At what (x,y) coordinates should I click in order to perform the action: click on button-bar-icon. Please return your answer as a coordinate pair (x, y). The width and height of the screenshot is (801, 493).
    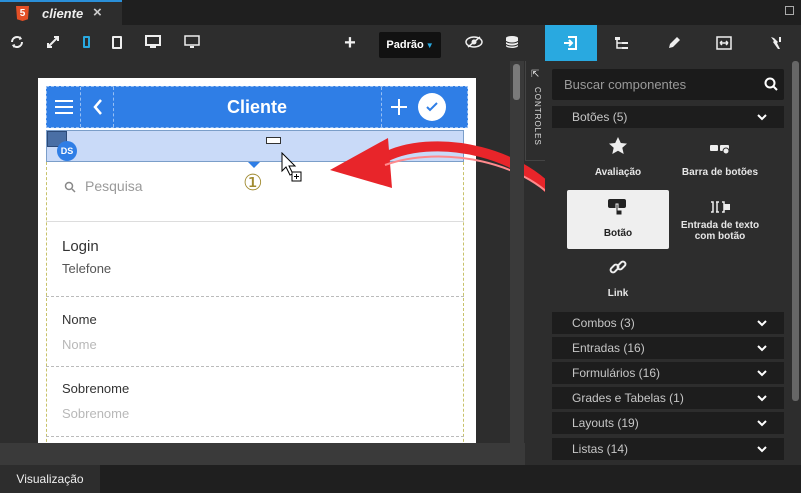
    Looking at the image, I should click on (720, 150).